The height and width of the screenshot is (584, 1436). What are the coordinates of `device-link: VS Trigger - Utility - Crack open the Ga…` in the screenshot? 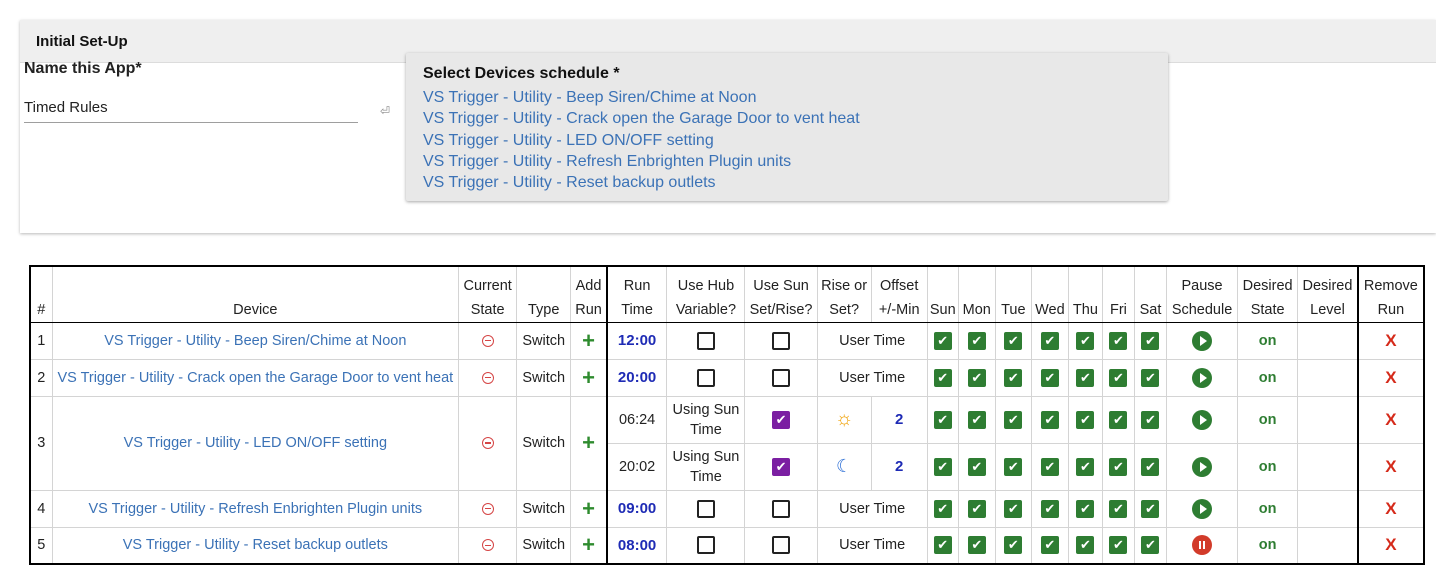 It's located at (255, 377).